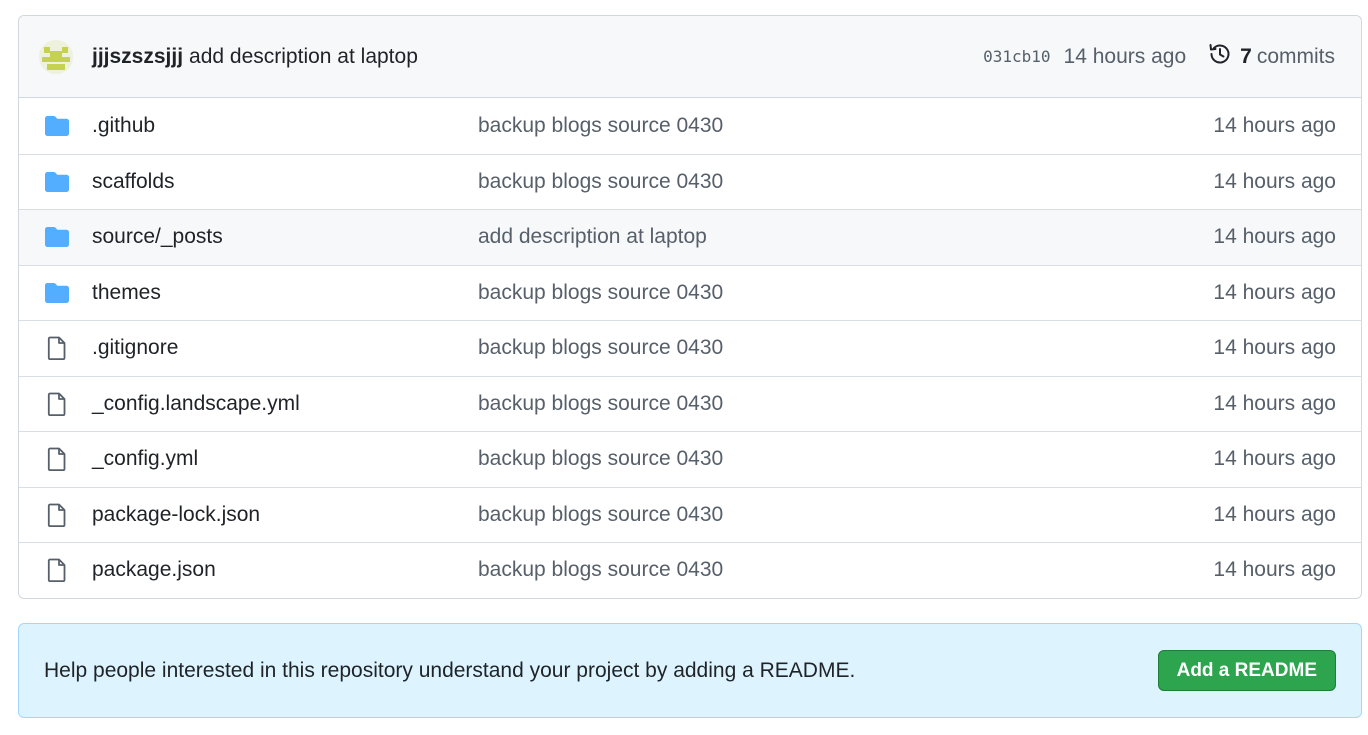 The height and width of the screenshot is (735, 1368). Describe the element at coordinates (137, 57) in the screenshot. I see `commit-author: jjjszszsjjj` at that location.